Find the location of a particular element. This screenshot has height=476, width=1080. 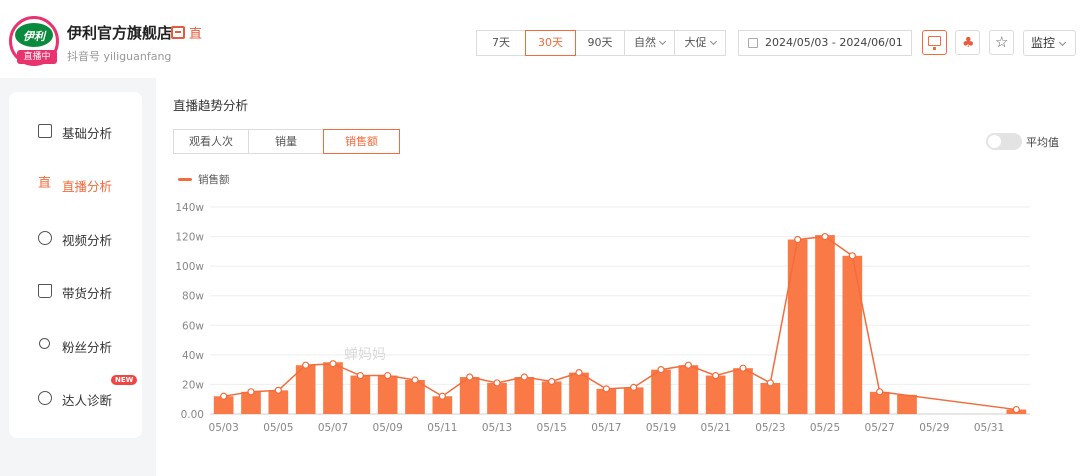

filter-natural-dropdown: 自然 is located at coordinates (649, 43).